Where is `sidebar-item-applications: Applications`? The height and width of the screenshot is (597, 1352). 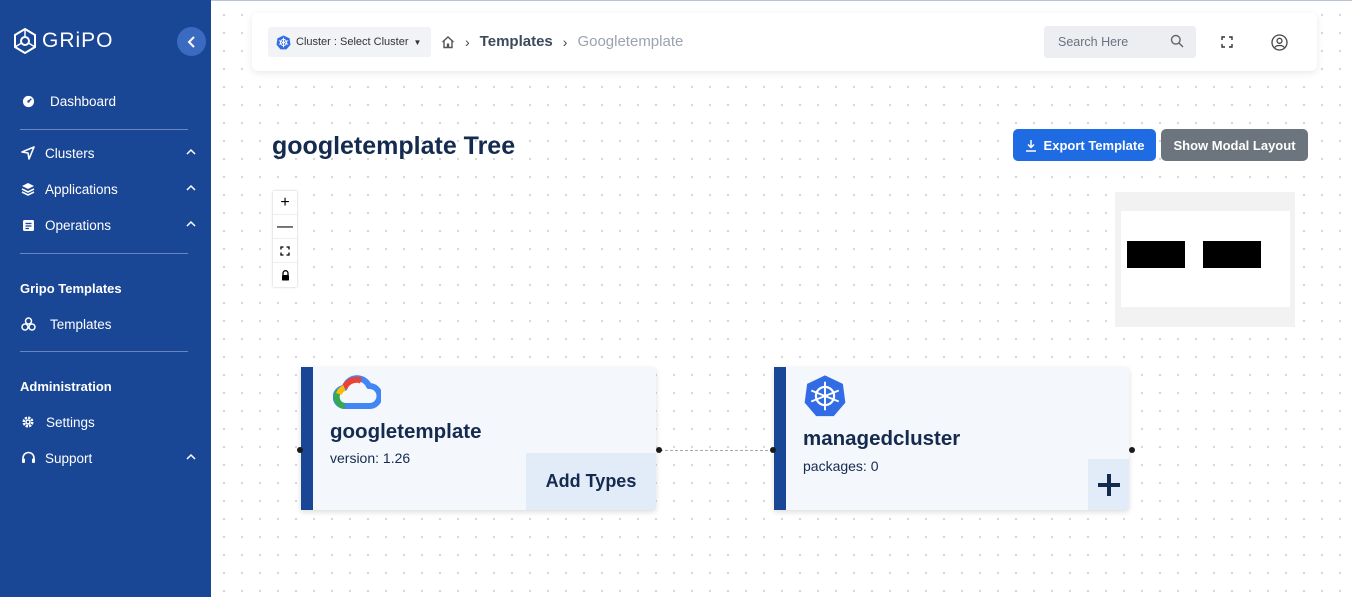
sidebar-item-applications: Applications is located at coordinates (108, 189).